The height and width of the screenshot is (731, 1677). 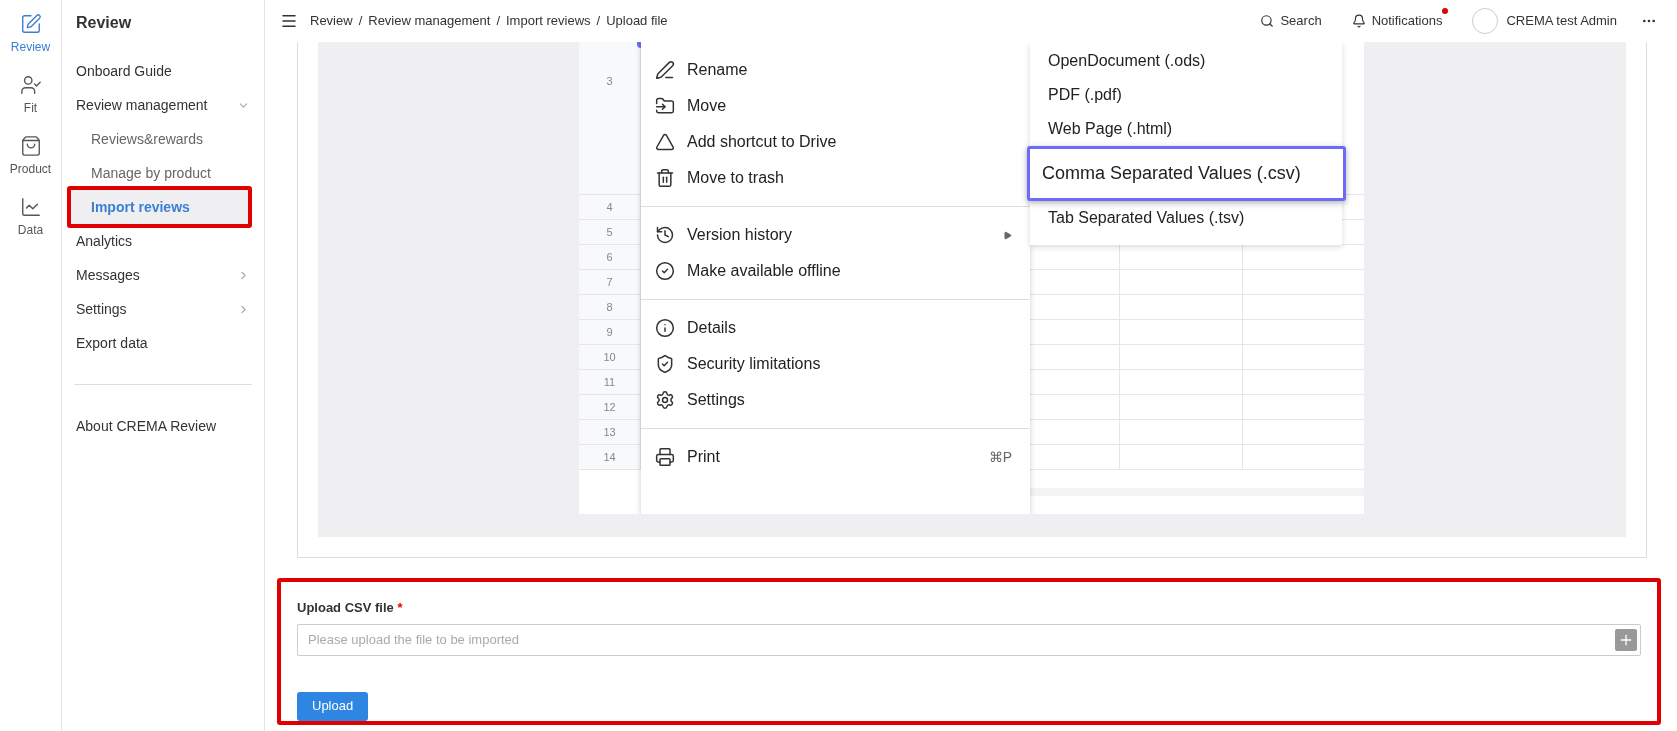 What do you see at coordinates (969, 639) in the screenshot?
I see `file-input-field: Please upload the file to be imported` at bounding box center [969, 639].